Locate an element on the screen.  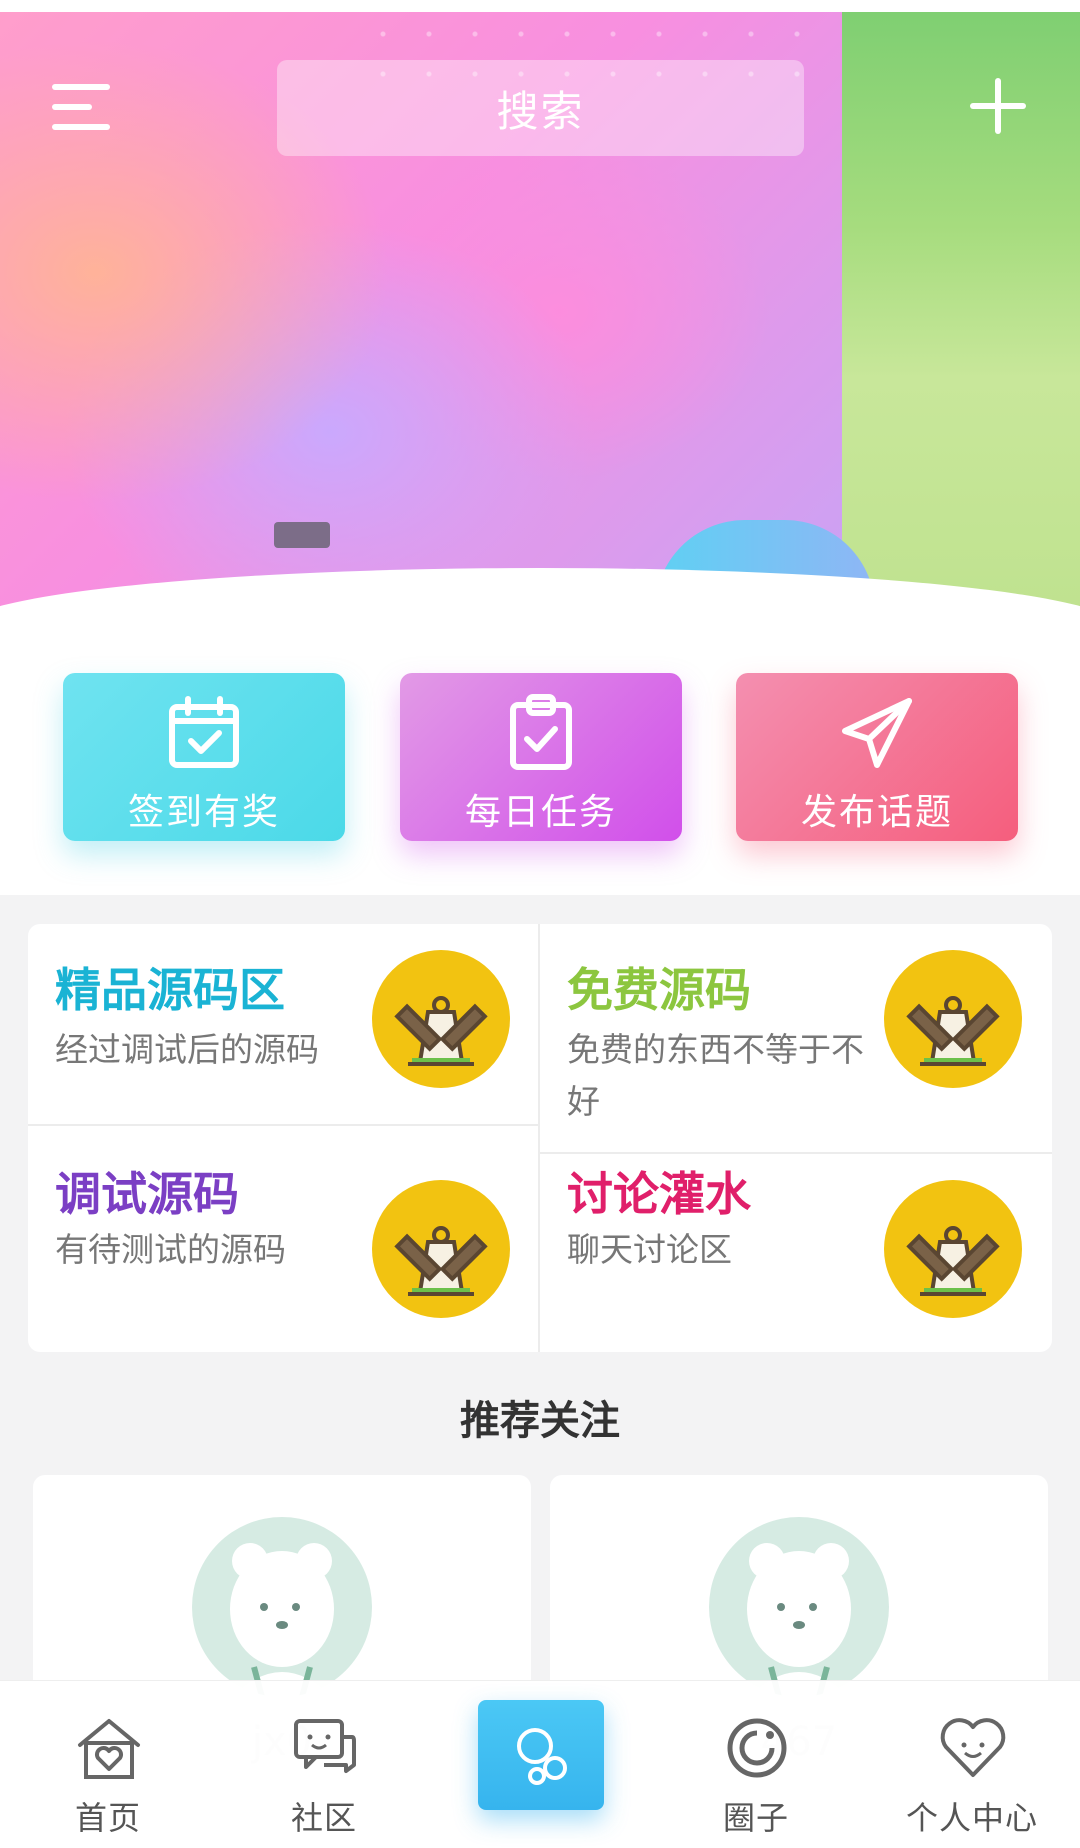
category-premium-source: 精品源码区 经过调试后的源码 is located at coordinates (284, 1025).